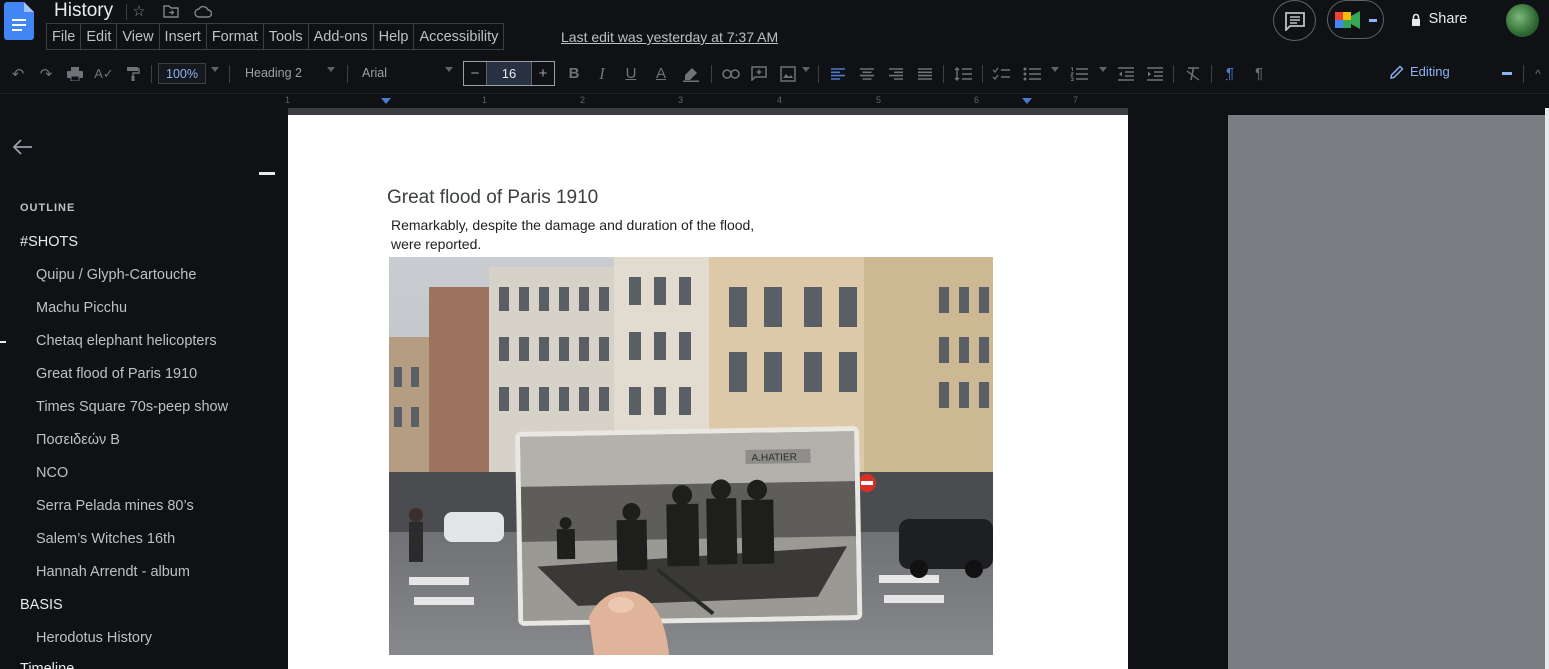 The height and width of the screenshot is (669, 1549). What do you see at coordinates (83, 11) in the screenshot?
I see `document-title: History` at bounding box center [83, 11].